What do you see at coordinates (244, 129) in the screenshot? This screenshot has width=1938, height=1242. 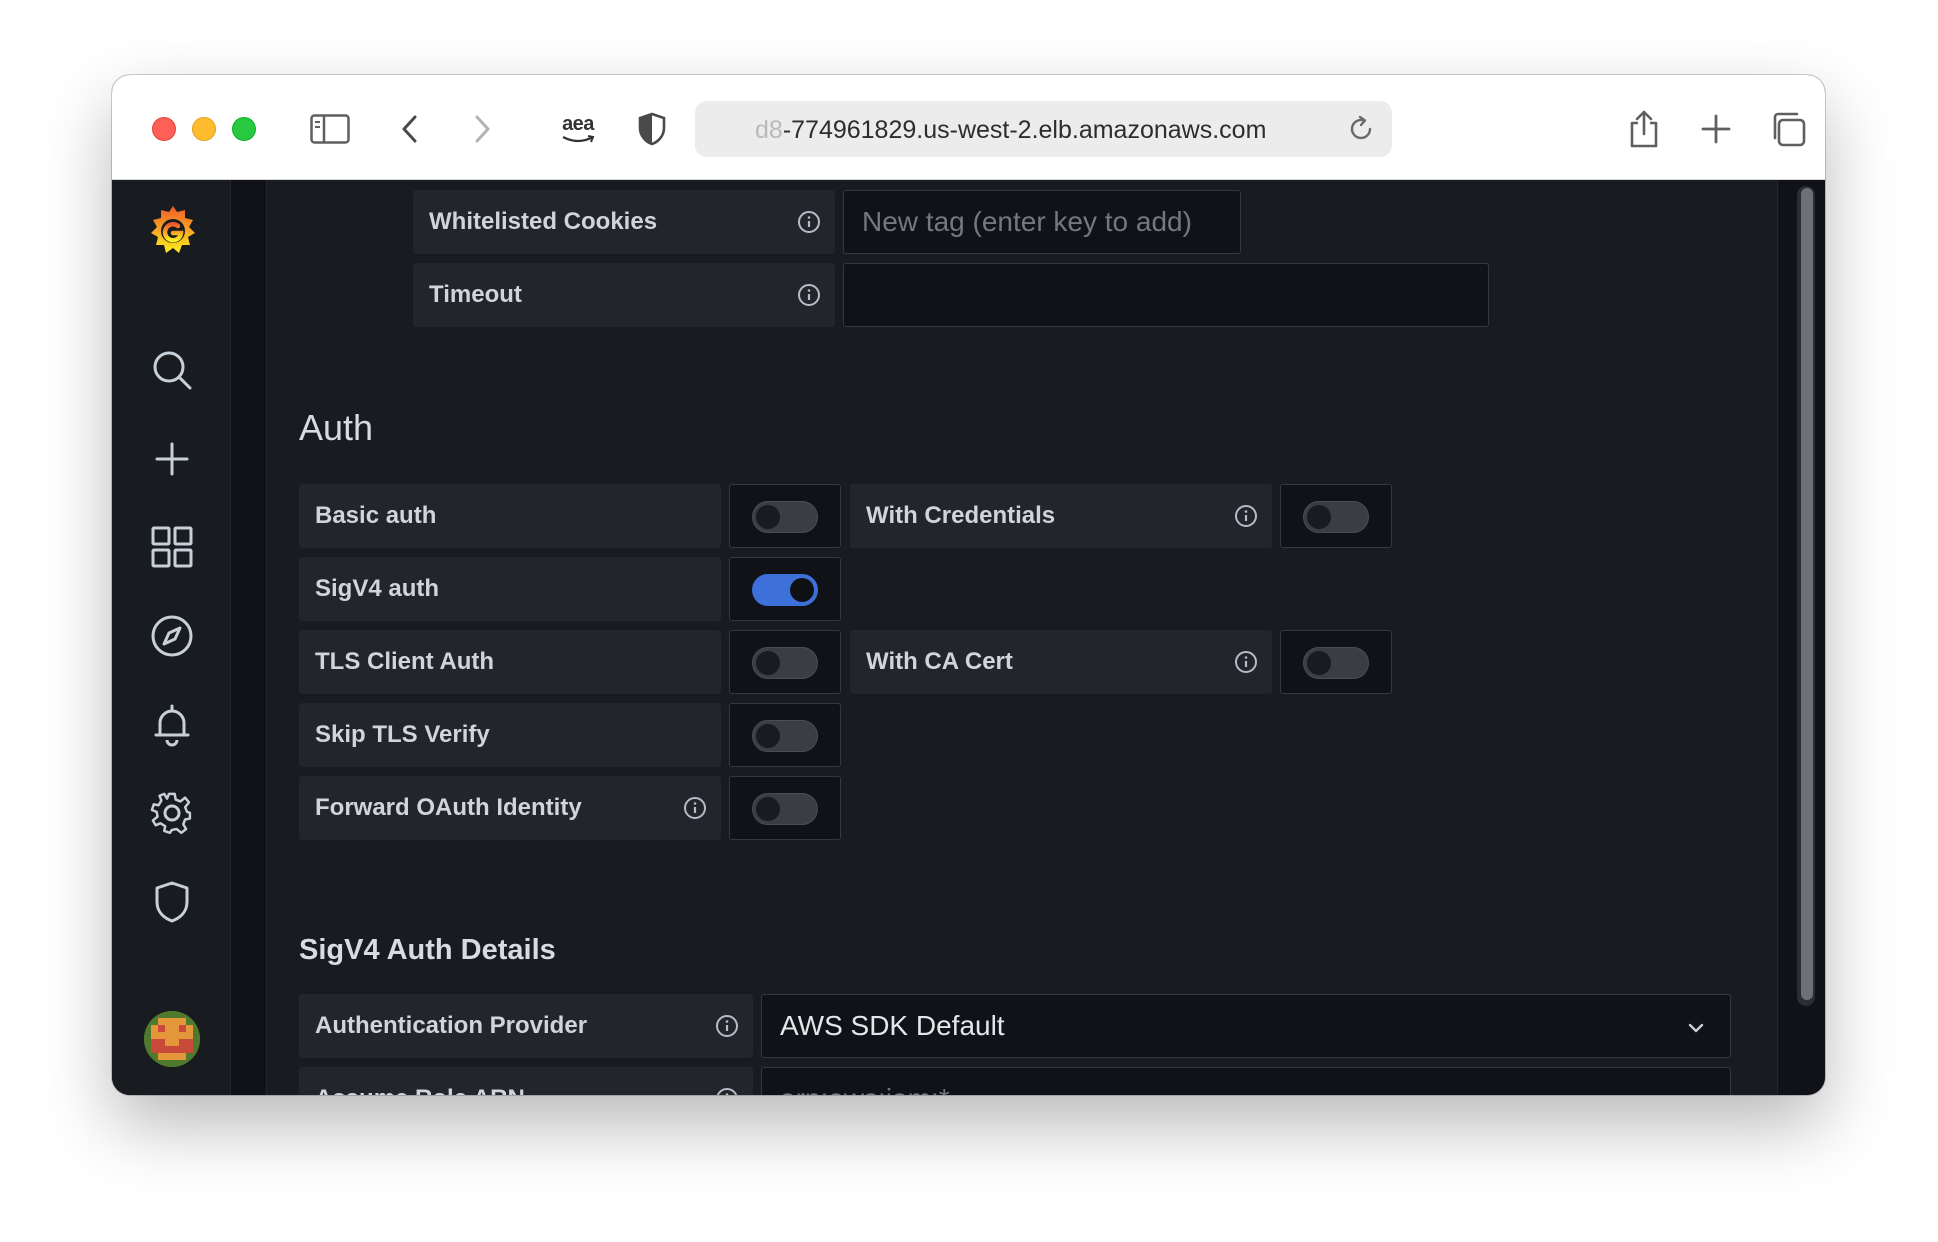 I see `maximize-window-button` at bounding box center [244, 129].